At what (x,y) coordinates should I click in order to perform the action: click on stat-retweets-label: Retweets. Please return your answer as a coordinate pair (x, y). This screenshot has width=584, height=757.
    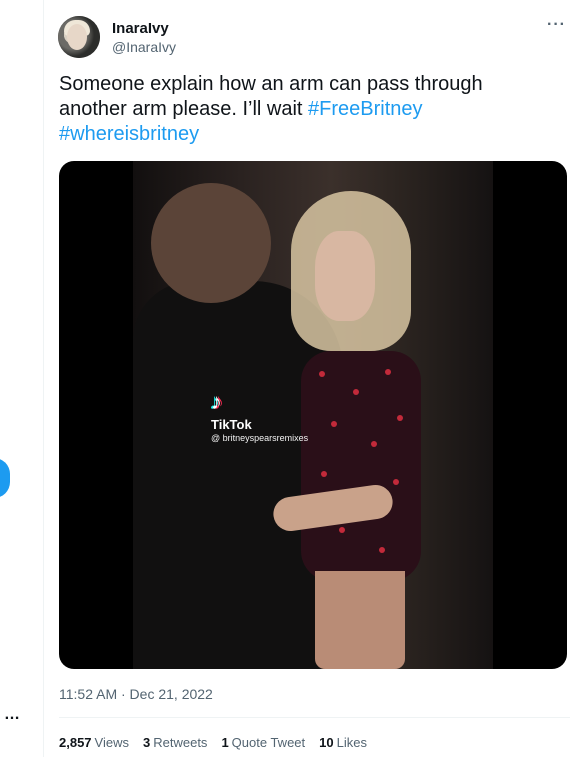
    Looking at the image, I should click on (180, 742).